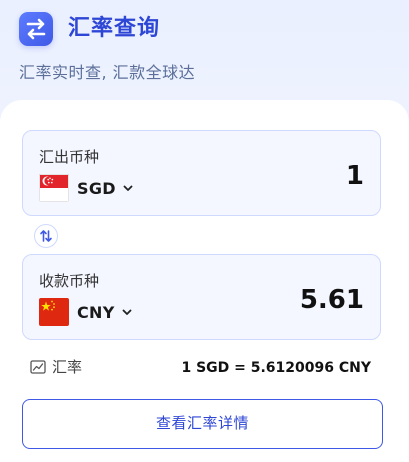 This screenshot has width=409, height=462. Describe the element at coordinates (38, 367) in the screenshot. I see `line-chart-icon` at that location.